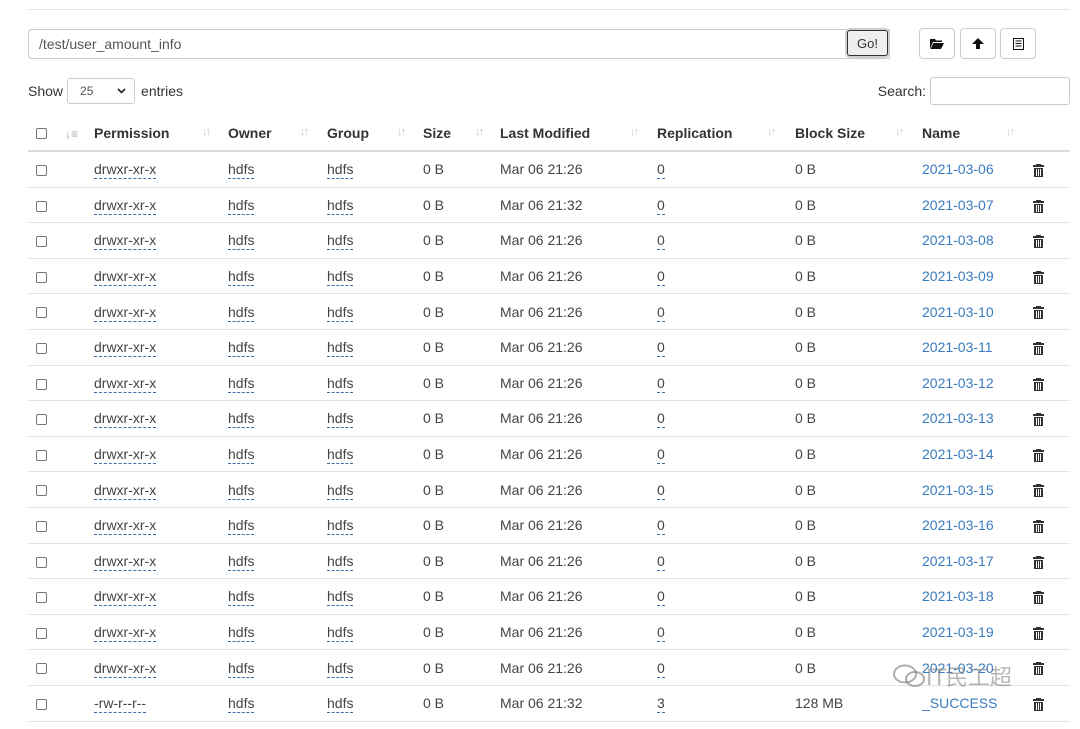  I want to click on create-directory-button, so click(937, 43).